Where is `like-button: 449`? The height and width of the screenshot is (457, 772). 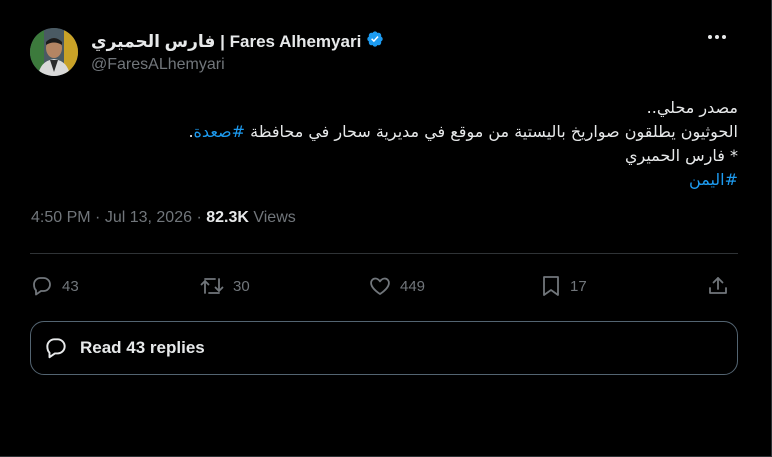
like-button: 449 is located at coordinates (396, 286).